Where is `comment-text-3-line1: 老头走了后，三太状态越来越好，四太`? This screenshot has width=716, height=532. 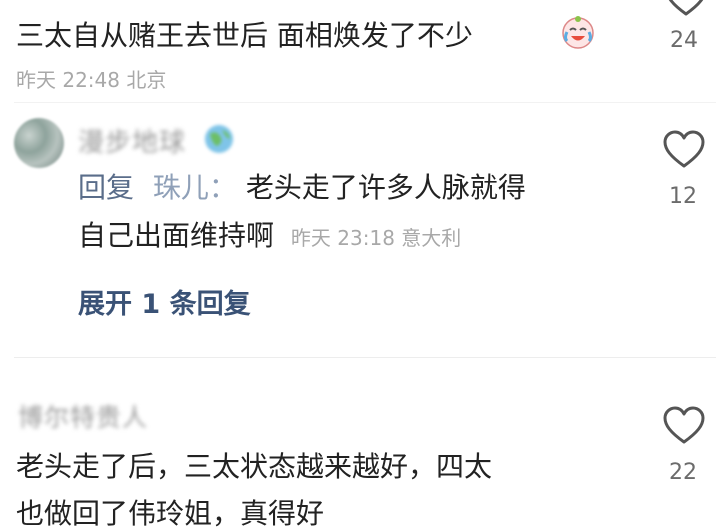
comment-text-3-line1: 老头走了后，三太状态越来越好，四太 is located at coordinates (254, 466).